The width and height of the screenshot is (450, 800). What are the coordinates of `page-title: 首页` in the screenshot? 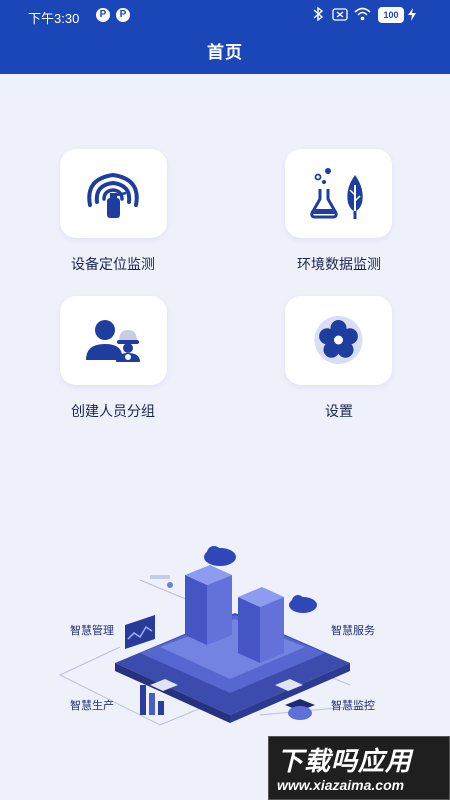 It's located at (225, 53).